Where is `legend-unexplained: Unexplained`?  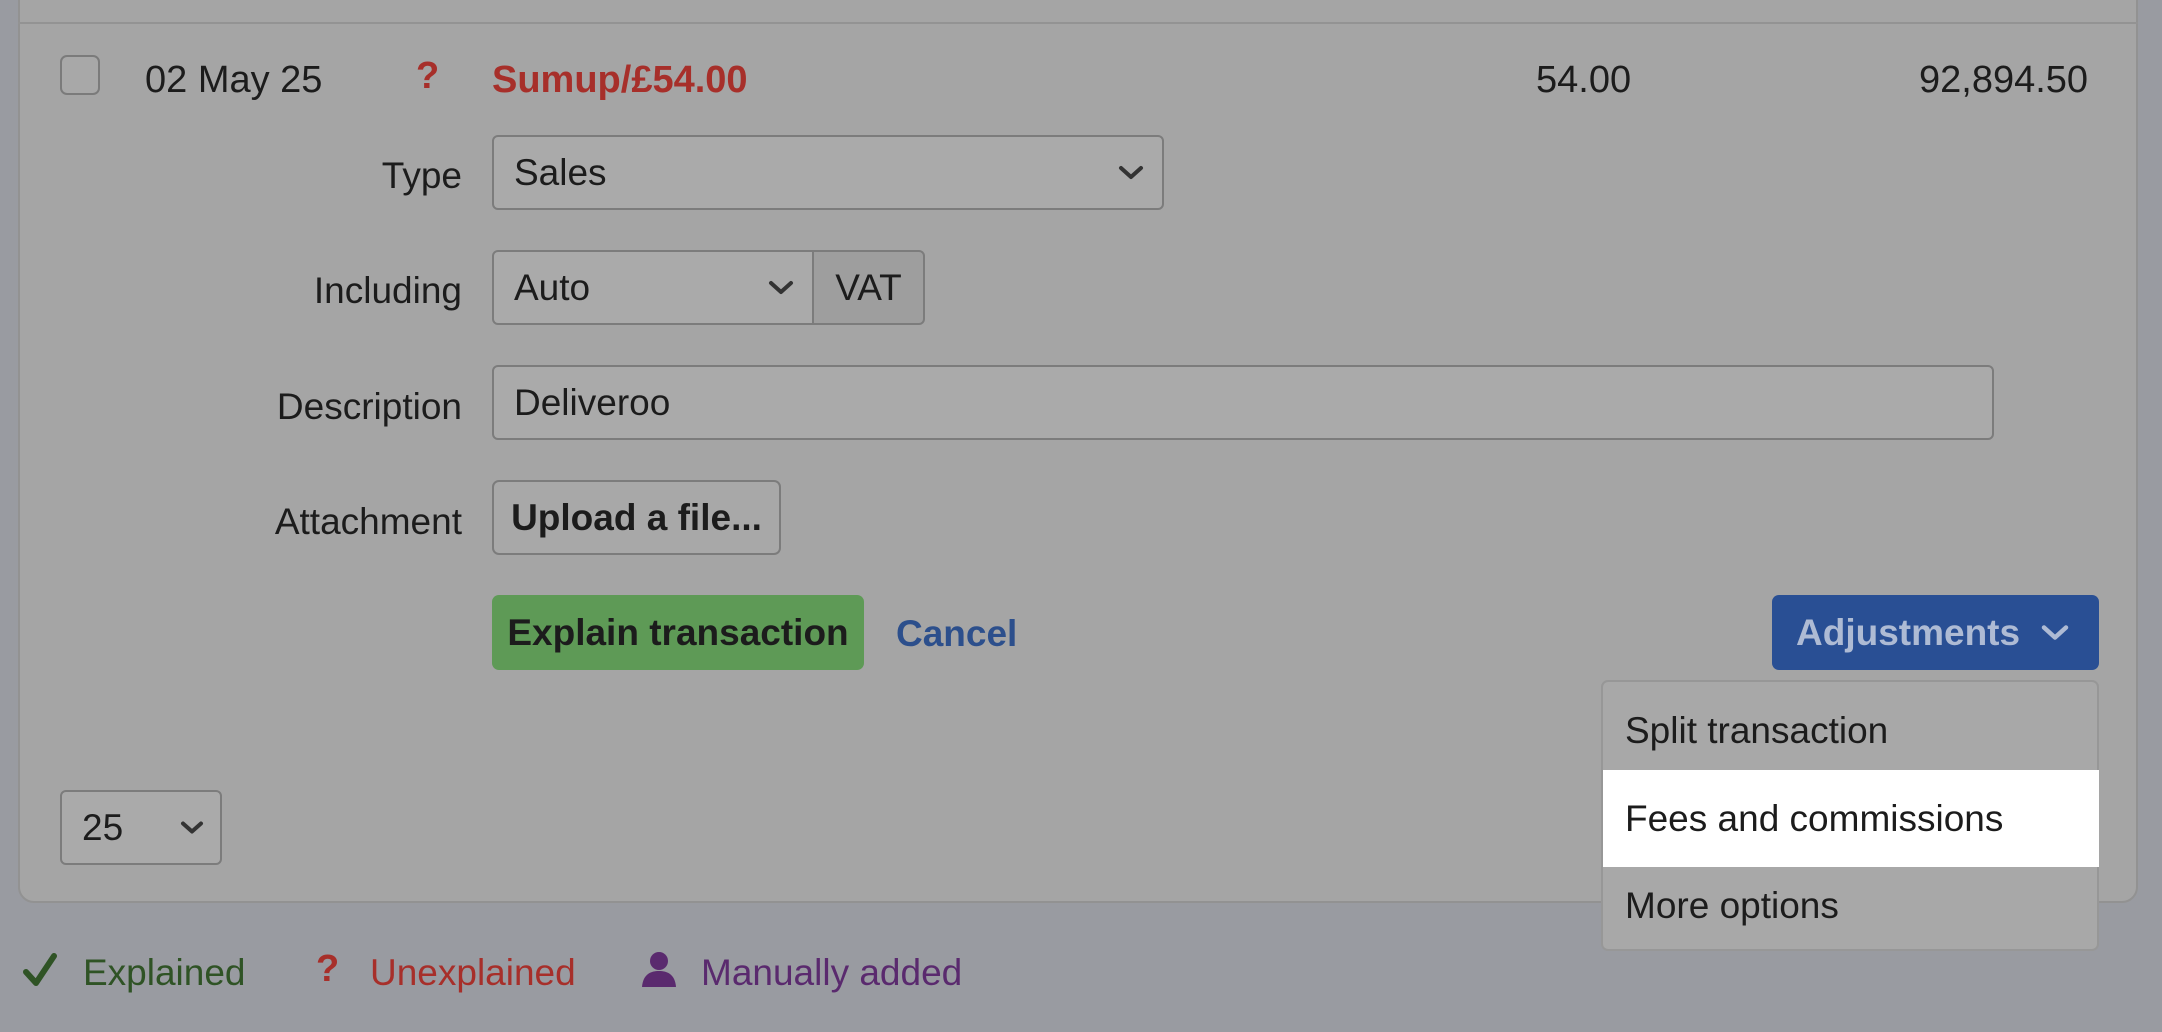 legend-unexplained: Unexplained is located at coordinates (473, 972).